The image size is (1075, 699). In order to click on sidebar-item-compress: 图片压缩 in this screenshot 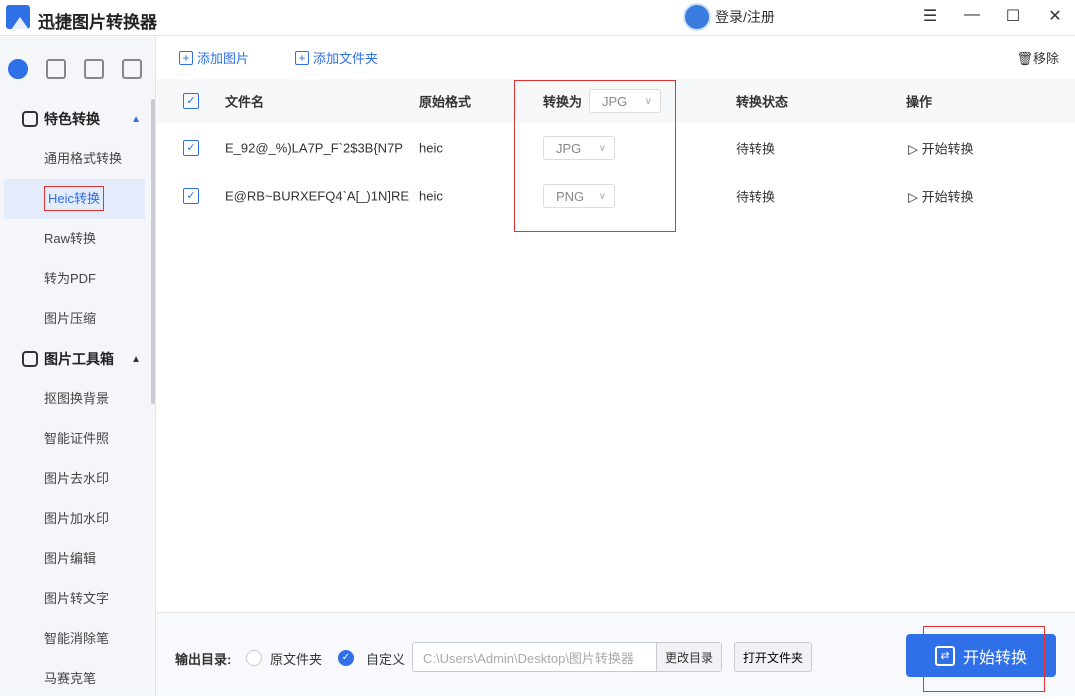, I will do `click(77, 319)`.